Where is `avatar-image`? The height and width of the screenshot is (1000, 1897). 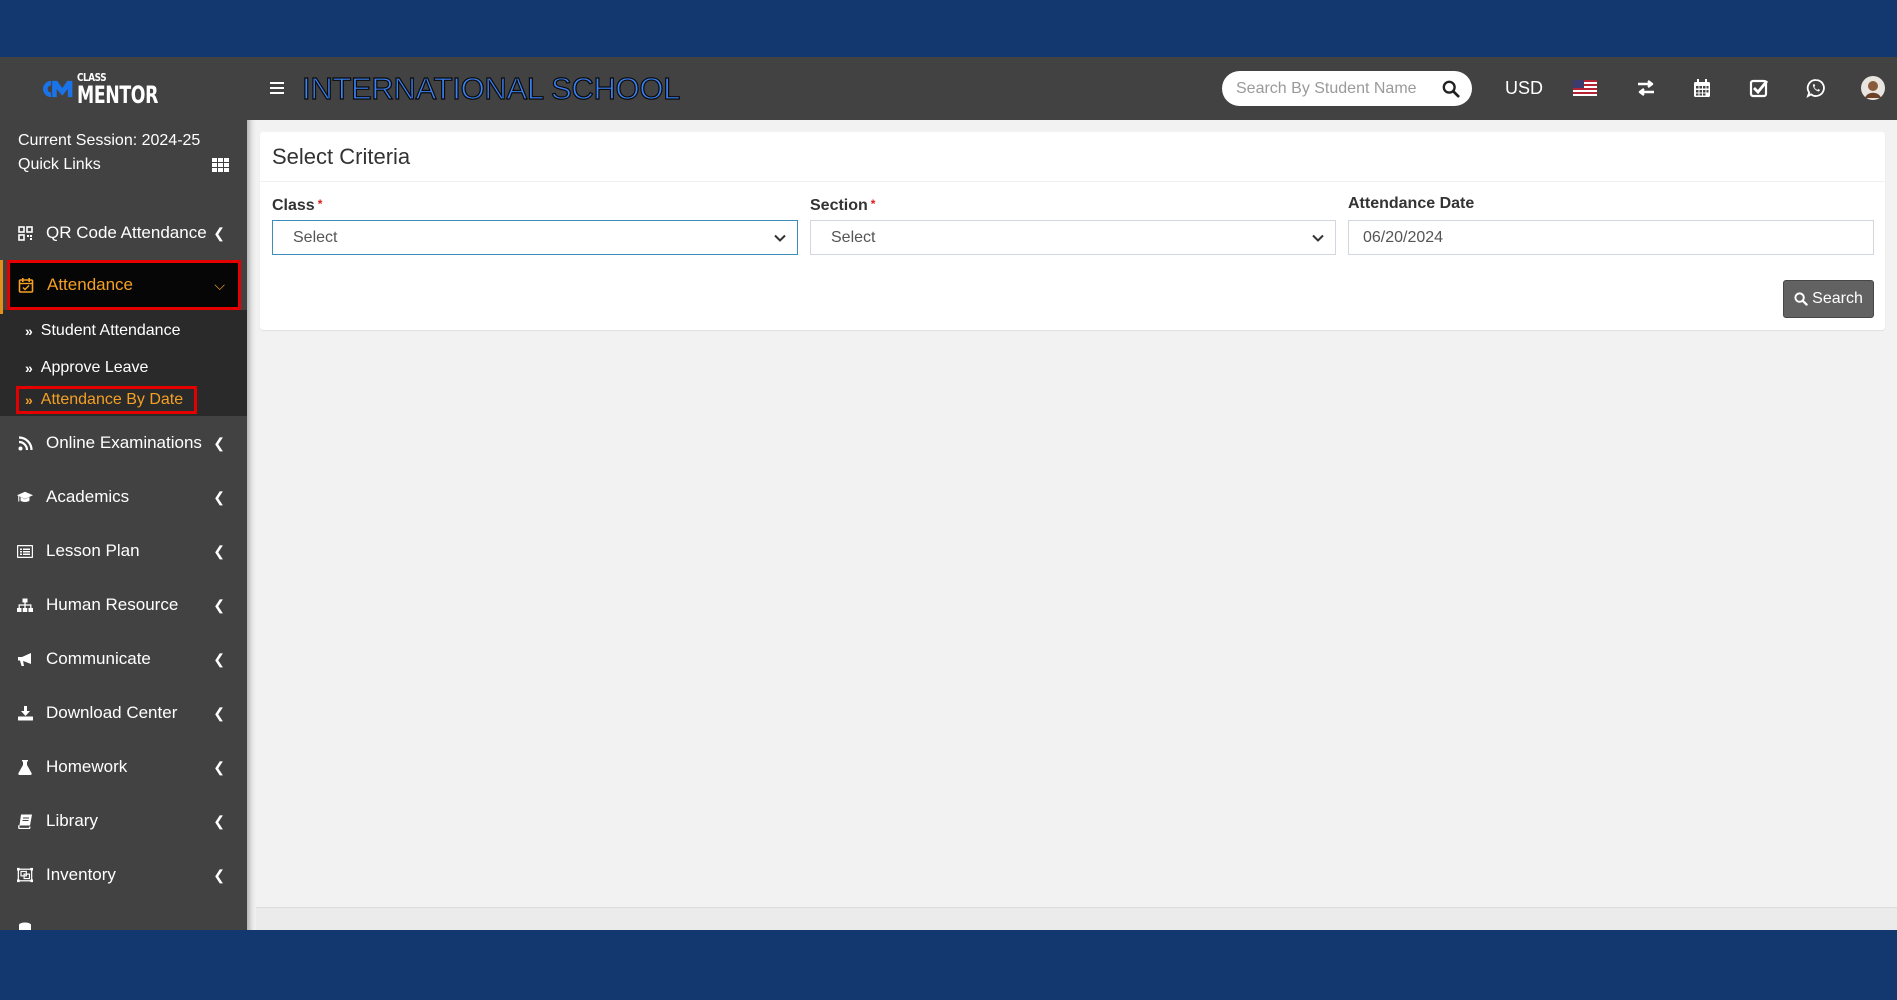
avatar-image is located at coordinates (1873, 88).